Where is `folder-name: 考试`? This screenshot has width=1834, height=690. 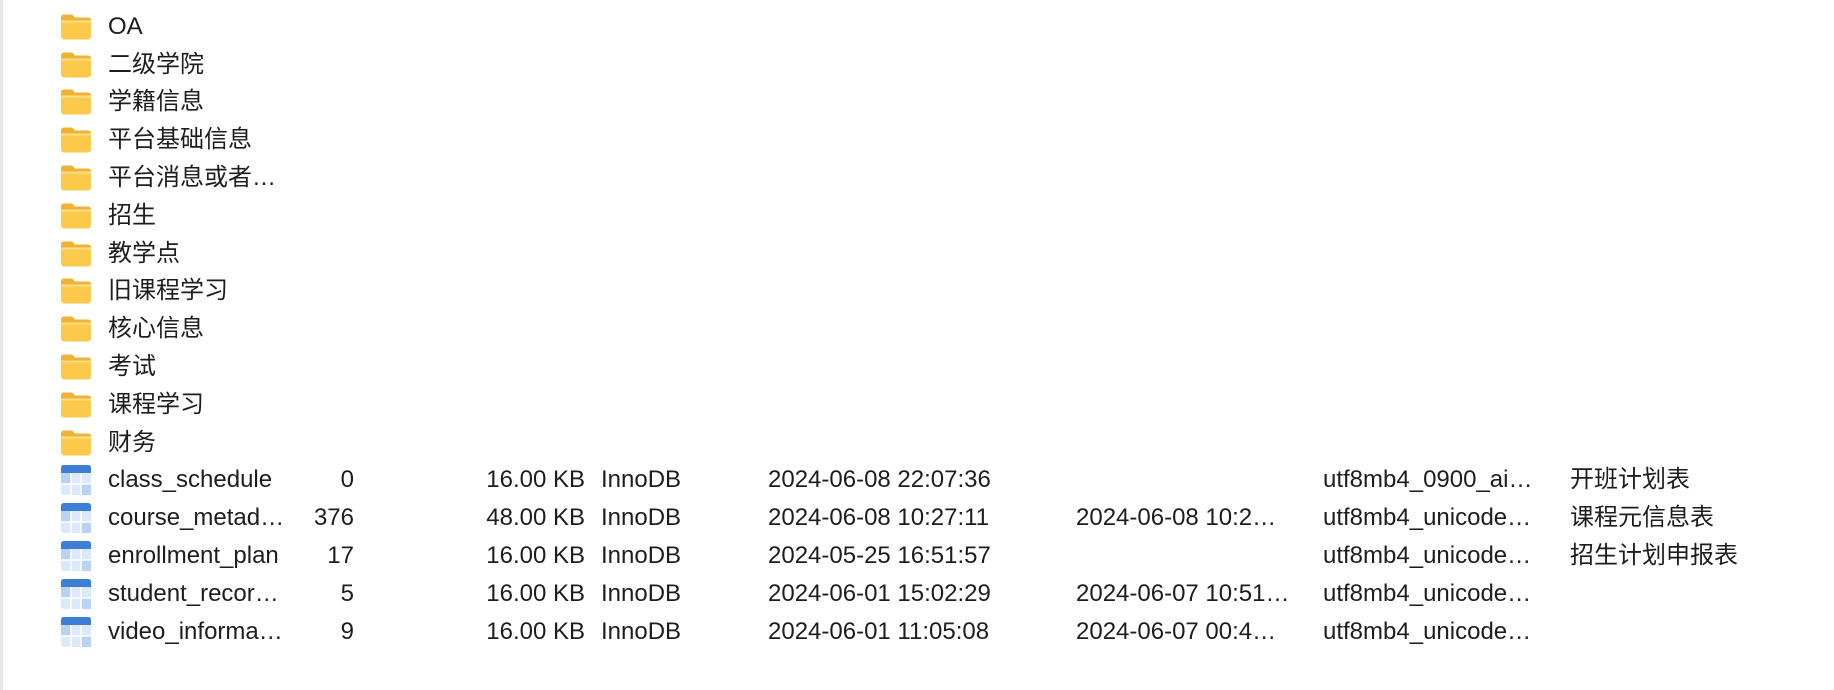
folder-name: 考试 is located at coordinates (132, 367).